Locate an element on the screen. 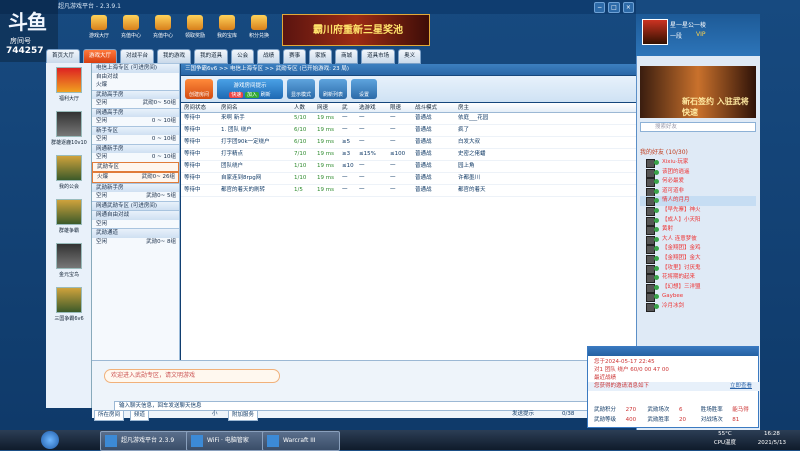  tree-node: 空闲 武勋0~ 5组 is located at coordinates (135, 196).